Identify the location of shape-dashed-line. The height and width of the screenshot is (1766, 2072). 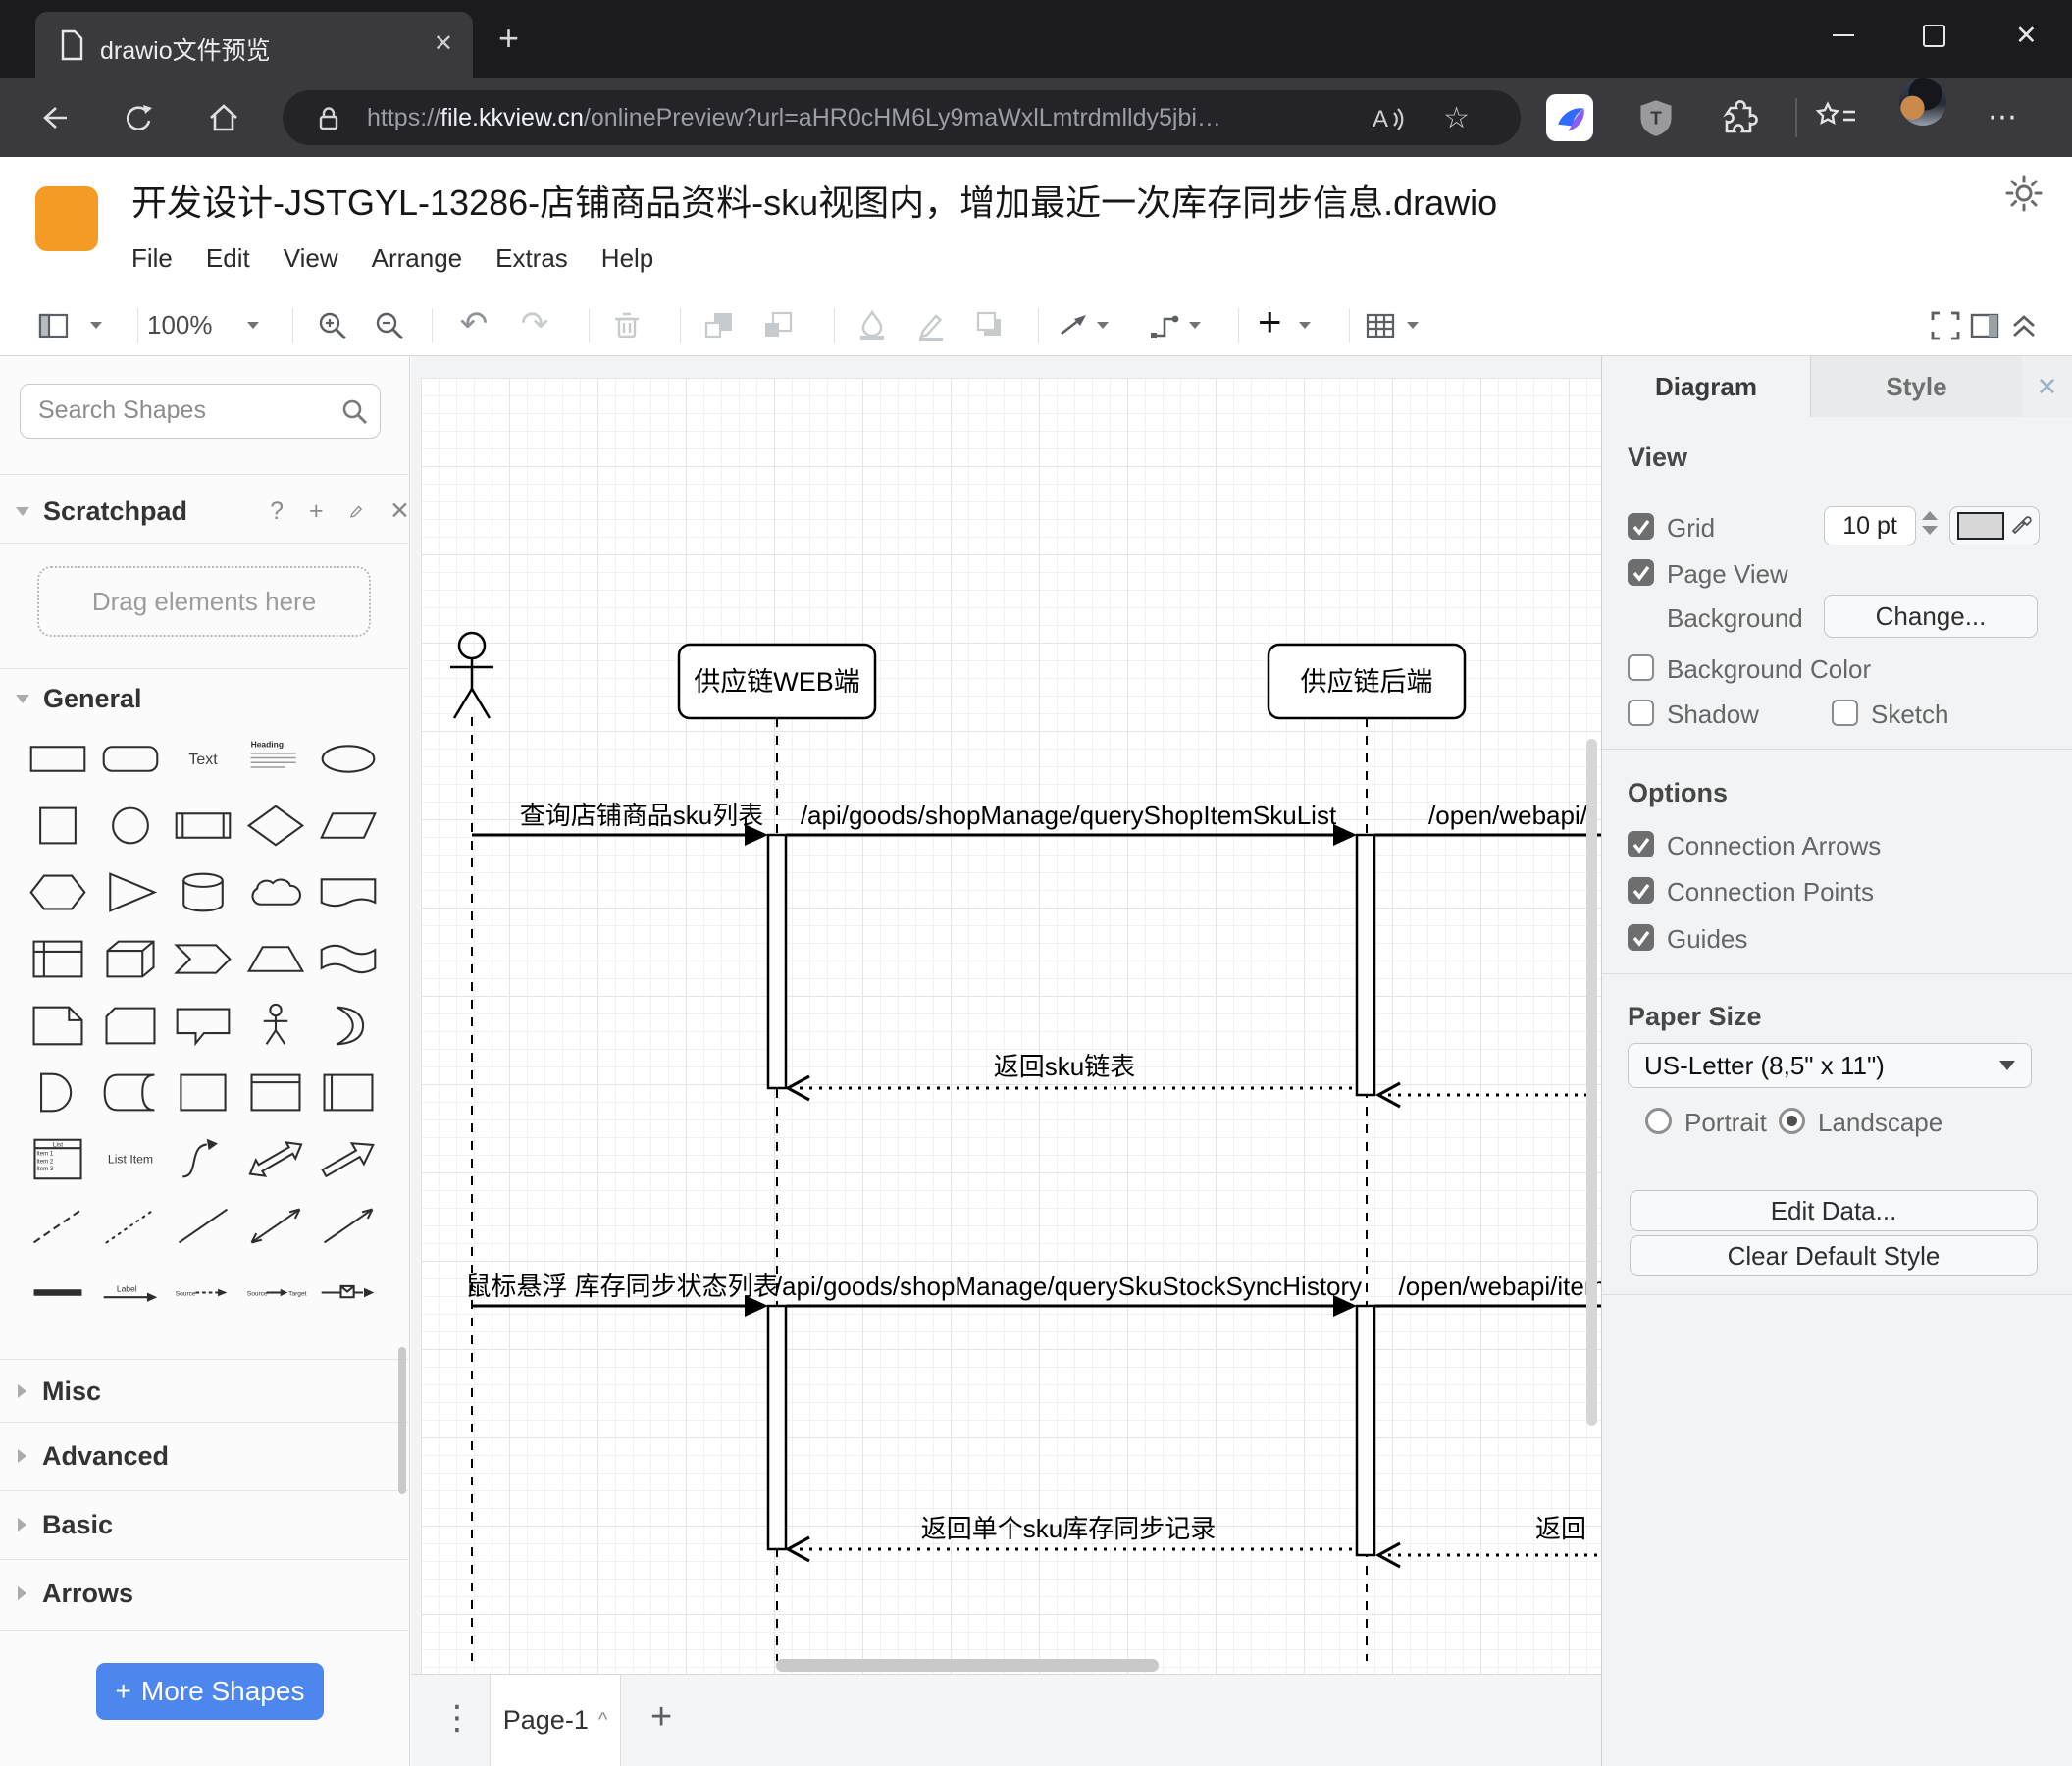
(58, 1226).